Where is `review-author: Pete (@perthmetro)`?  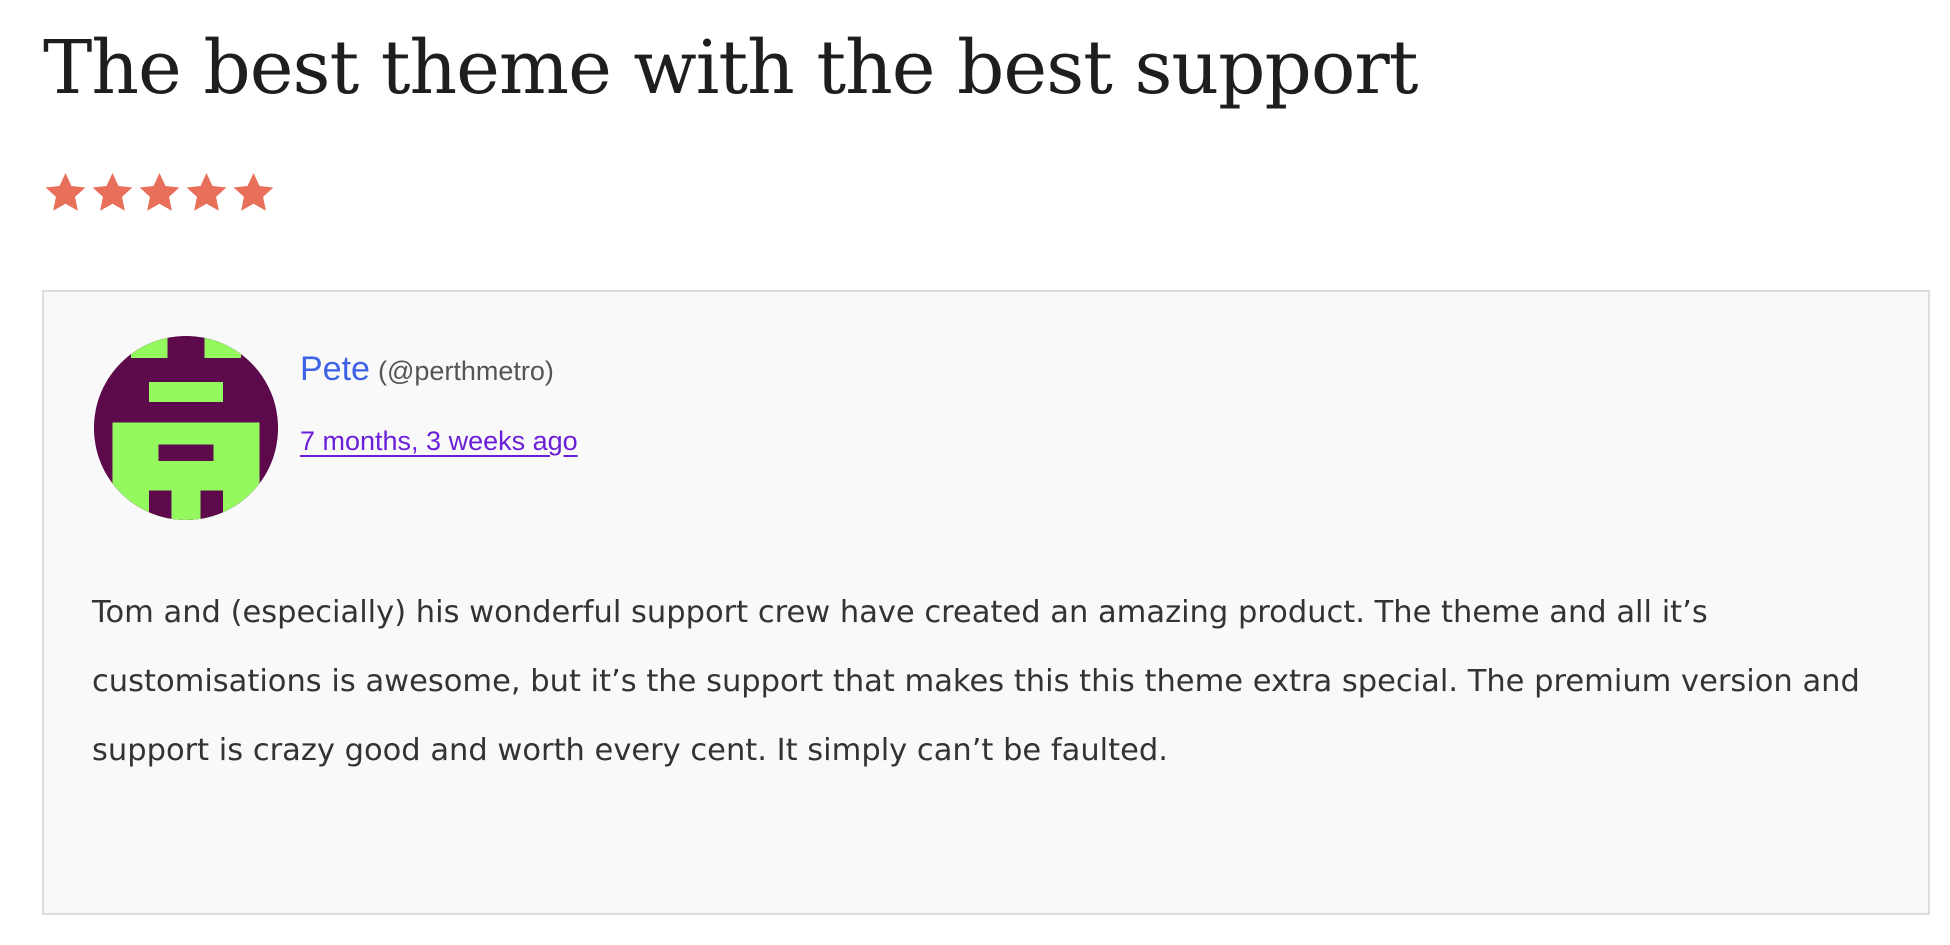
review-author: Pete (@perthmetro) is located at coordinates (427, 369).